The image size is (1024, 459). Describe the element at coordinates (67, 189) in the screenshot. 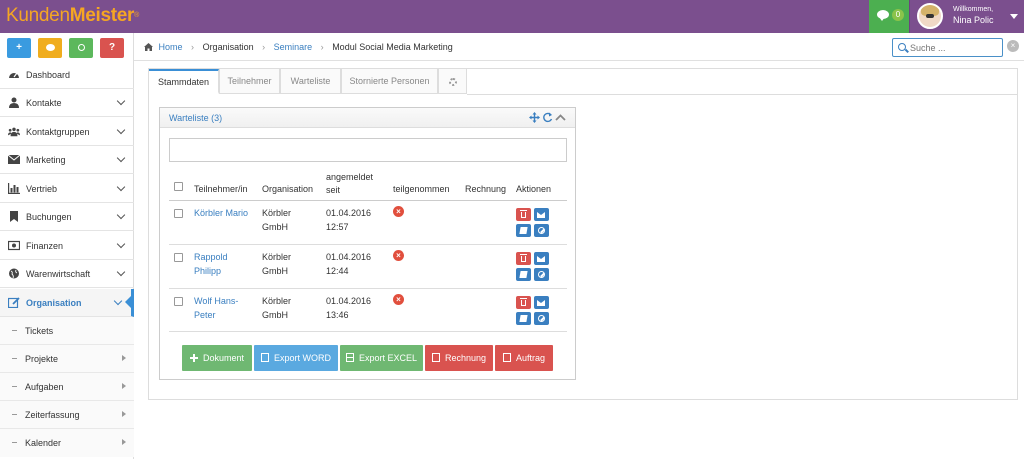

I see `sidebar-item-vertrieb: Vertrieb` at that location.